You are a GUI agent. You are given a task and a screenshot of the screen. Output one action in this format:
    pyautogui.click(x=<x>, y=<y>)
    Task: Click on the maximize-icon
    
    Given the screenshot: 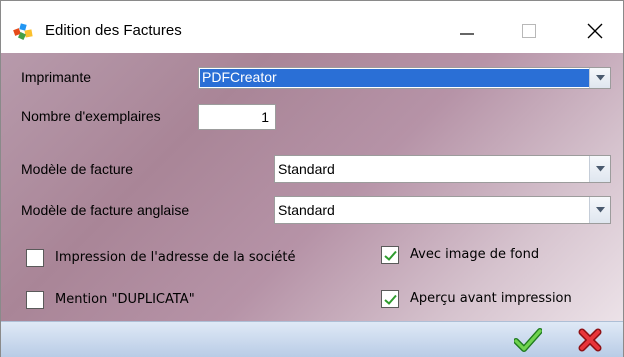 What is the action you would take?
    pyautogui.click(x=529, y=31)
    